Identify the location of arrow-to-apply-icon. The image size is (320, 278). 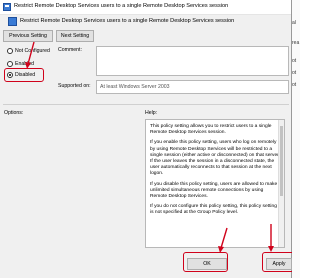
(271, 238).